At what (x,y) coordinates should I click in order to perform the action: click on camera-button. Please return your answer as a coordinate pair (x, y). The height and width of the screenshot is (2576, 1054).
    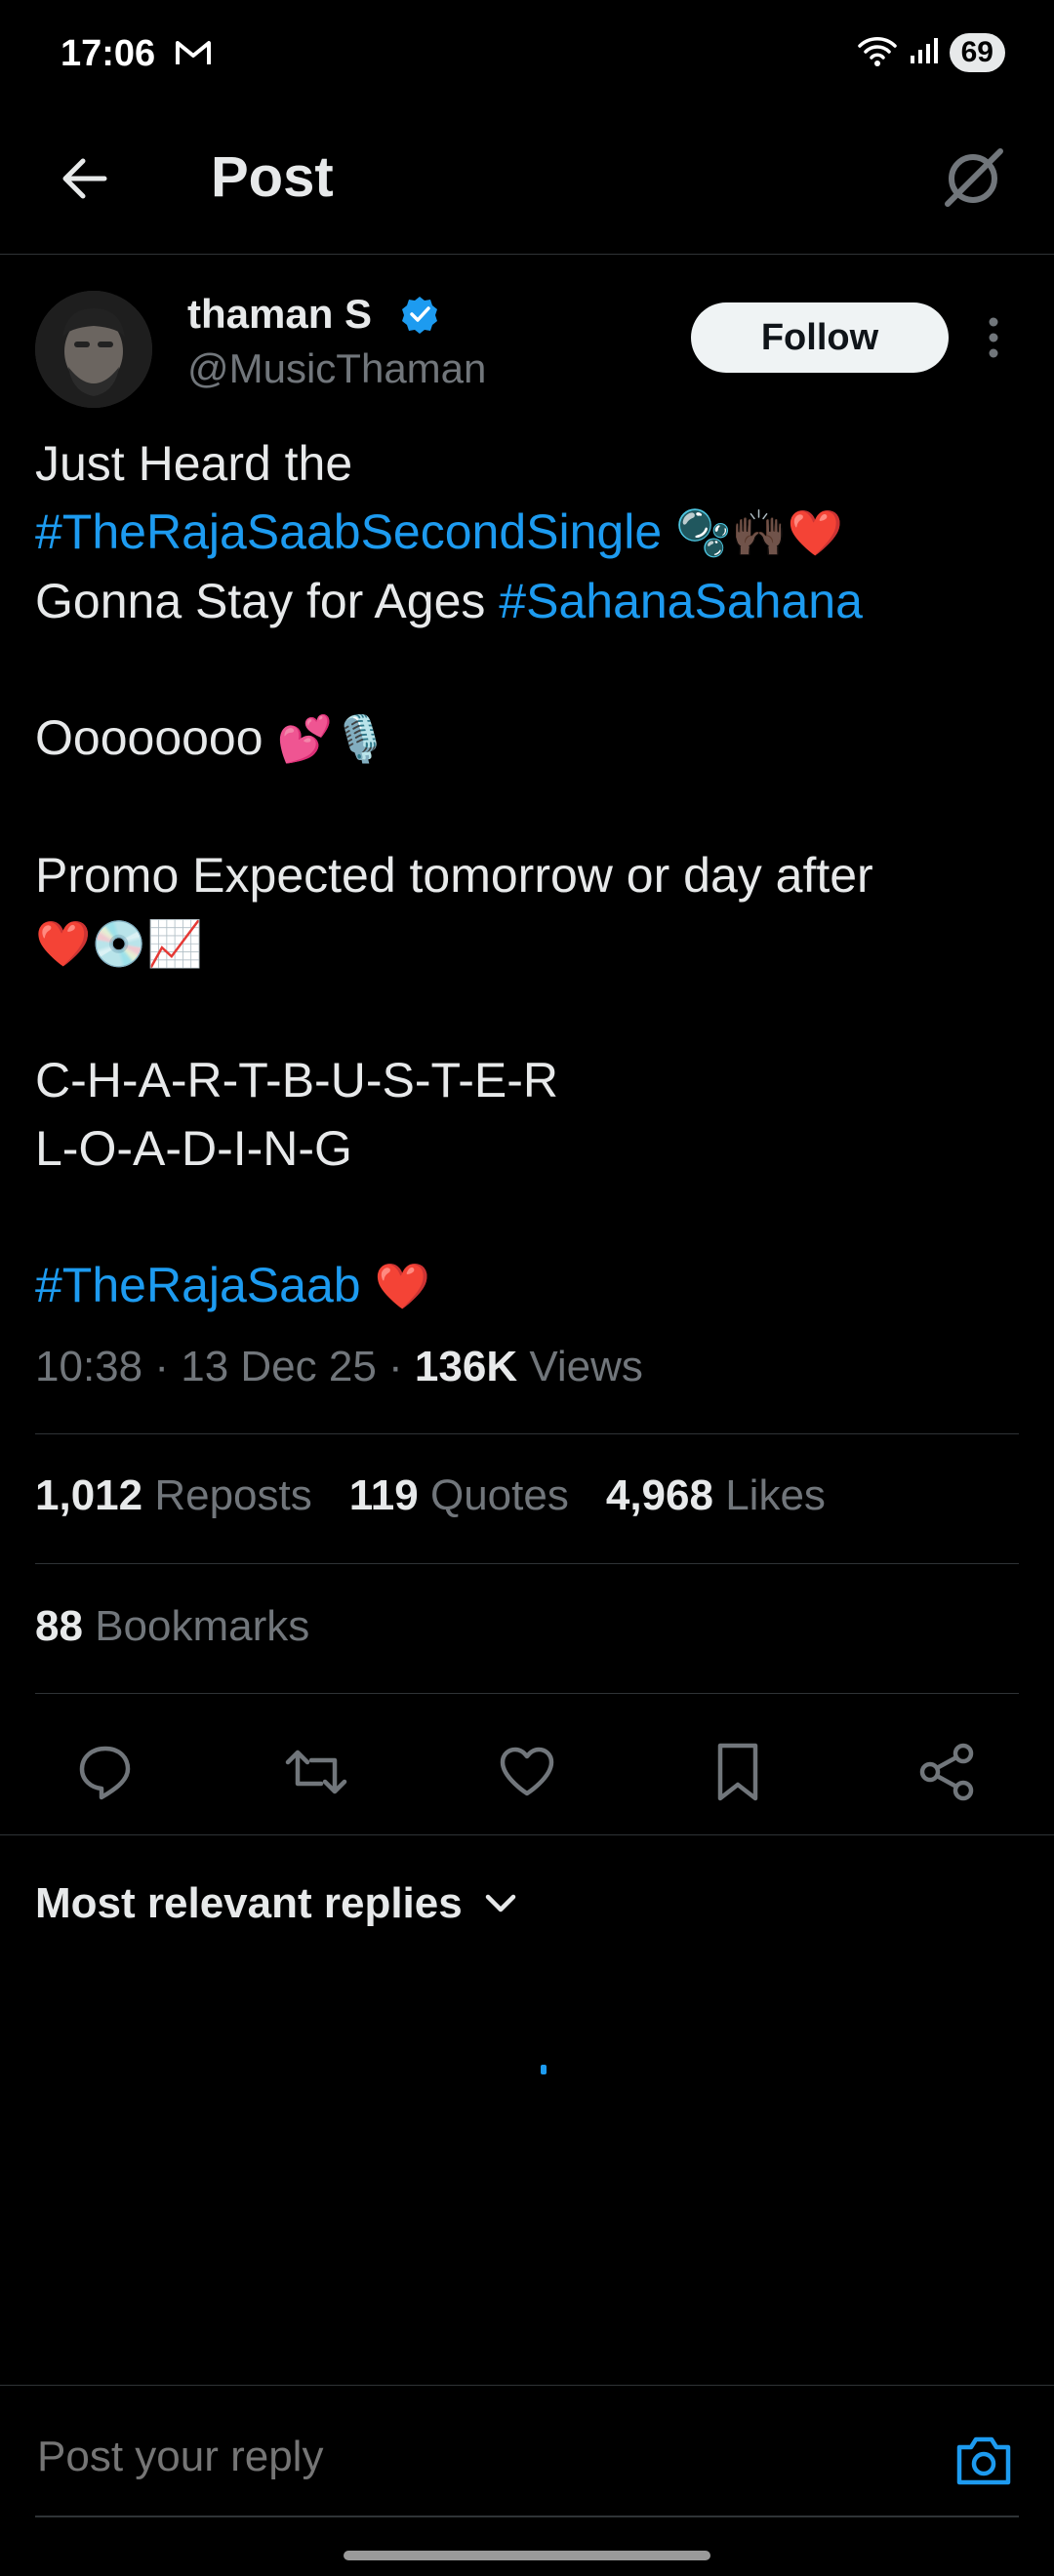
    Looking at the image, I should click on (984, 2461).